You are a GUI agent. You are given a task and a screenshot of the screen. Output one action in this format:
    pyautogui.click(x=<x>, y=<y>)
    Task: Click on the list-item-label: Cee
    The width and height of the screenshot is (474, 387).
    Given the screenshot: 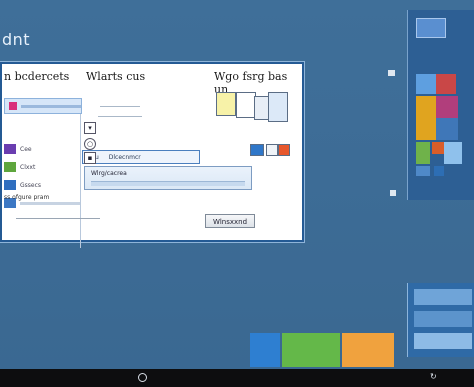 What is the action you would take?
    pyautogui.click(x=26, y=149)
    